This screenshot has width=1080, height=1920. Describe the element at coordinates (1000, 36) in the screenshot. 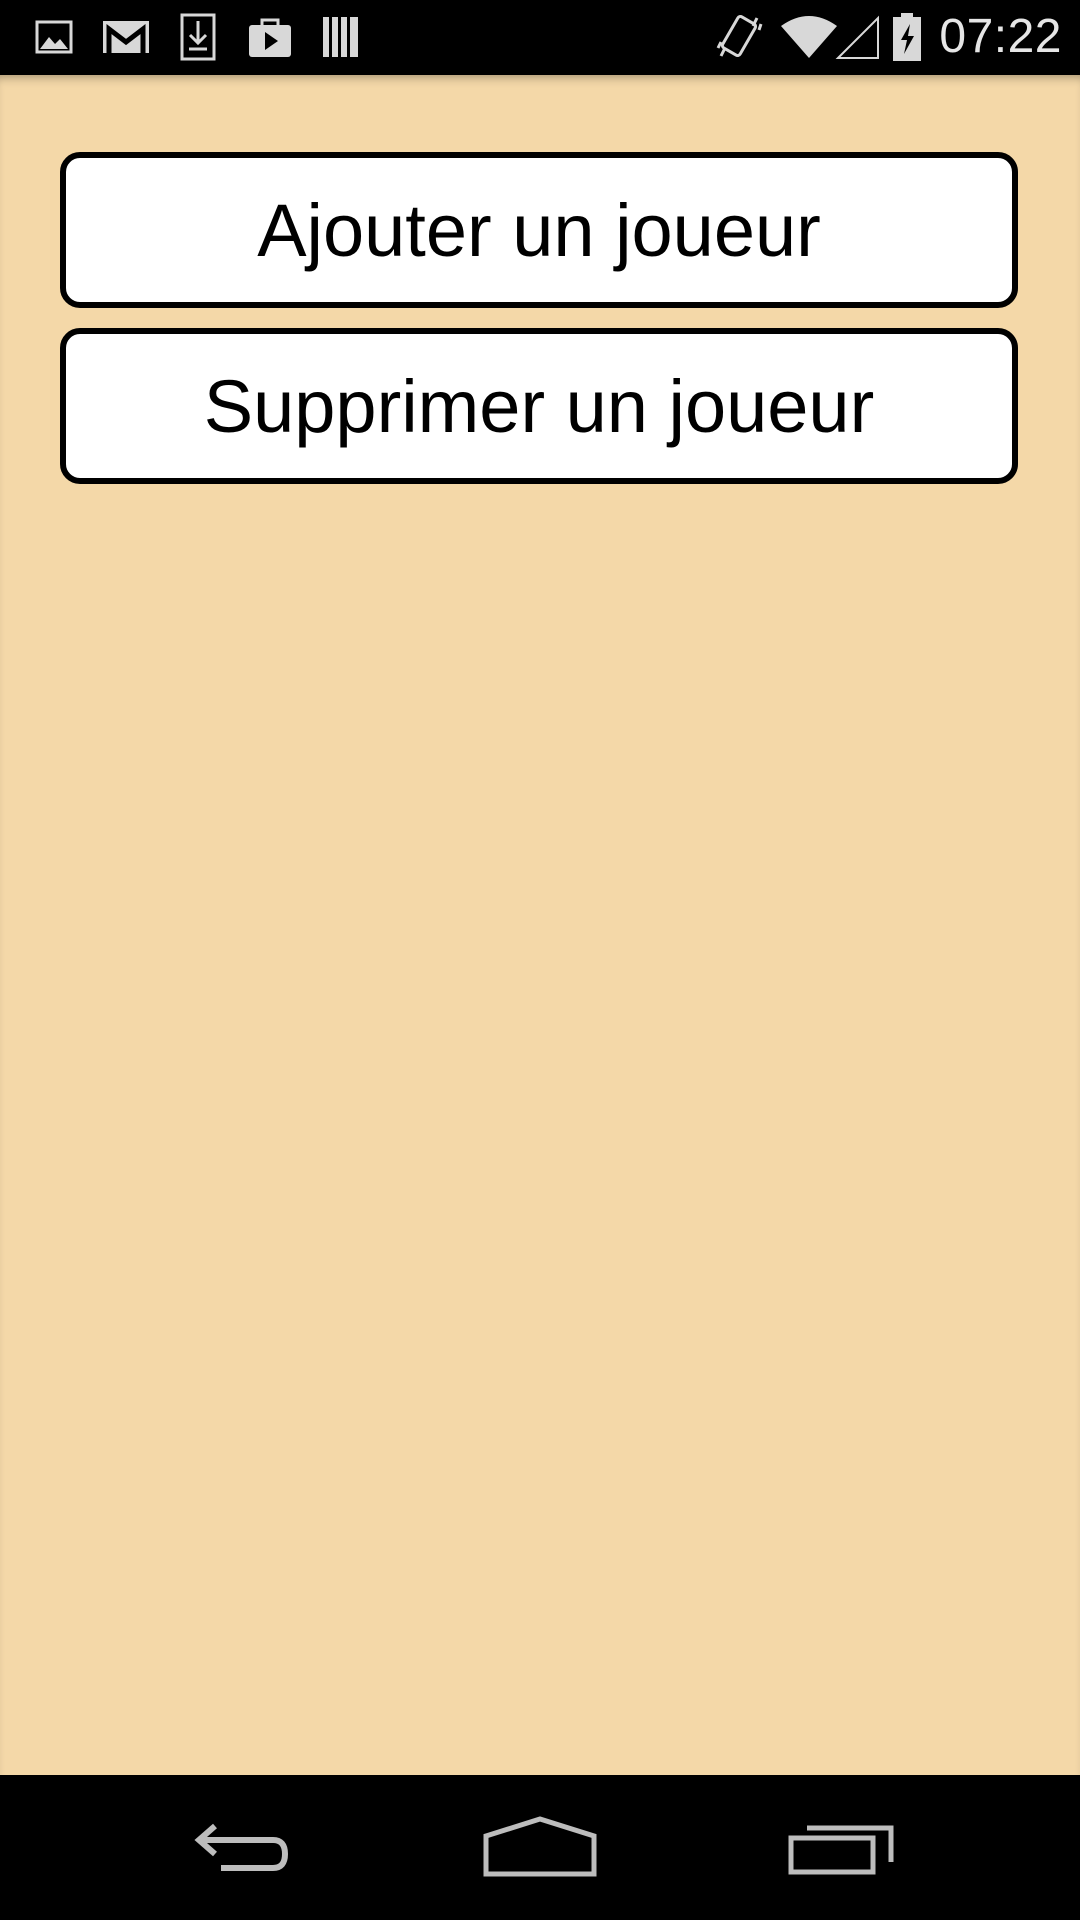

I see `status-clock: 07:22` at that location.